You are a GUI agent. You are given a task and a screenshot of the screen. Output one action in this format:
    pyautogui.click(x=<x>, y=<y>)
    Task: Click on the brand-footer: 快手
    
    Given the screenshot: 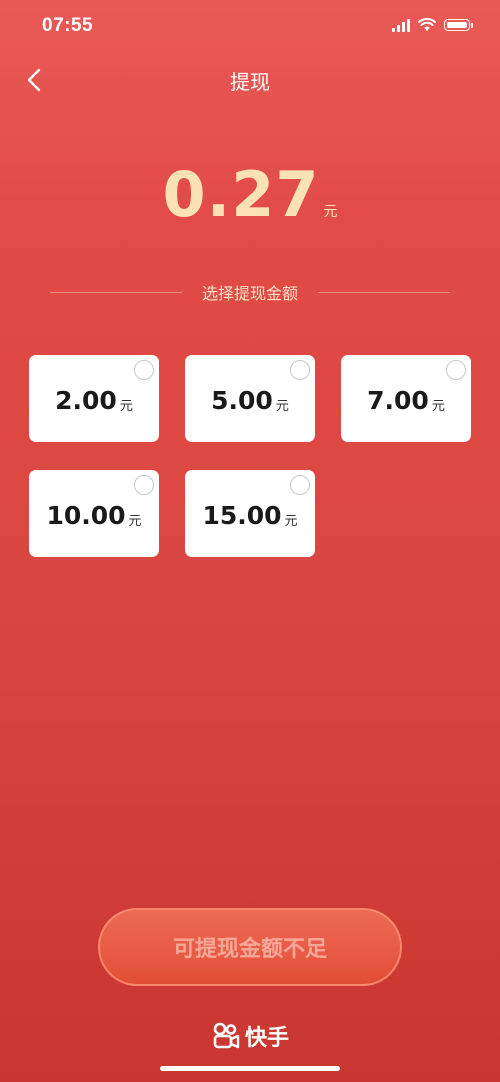 What is the action you would take?
    pyautogui.click(x=250, y=1036)
    